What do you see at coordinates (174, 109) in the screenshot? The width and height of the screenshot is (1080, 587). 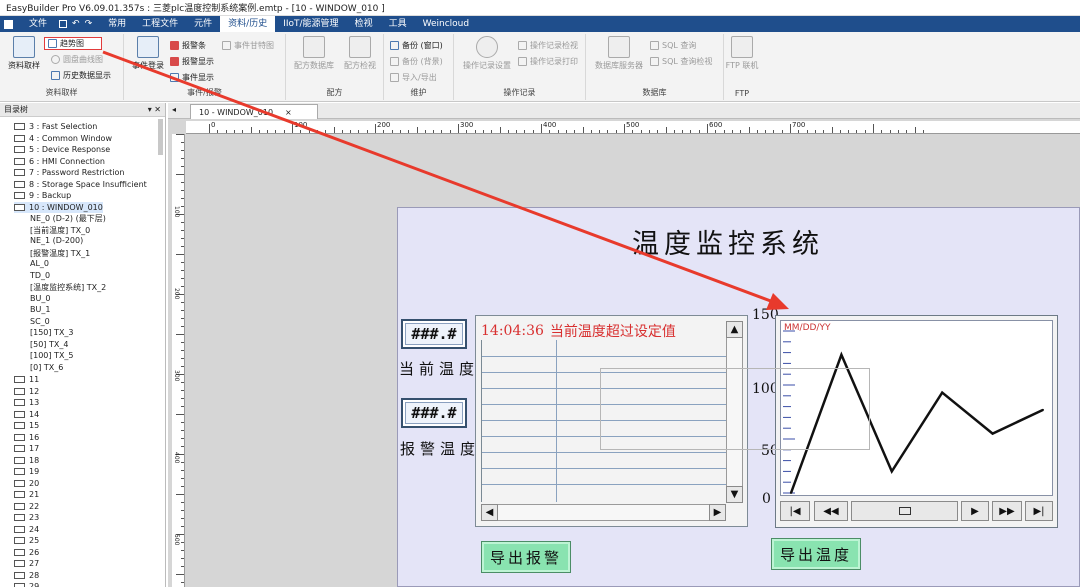 I see `tab-scroll-left-icon: ◂` at bounding box center [174, 109].